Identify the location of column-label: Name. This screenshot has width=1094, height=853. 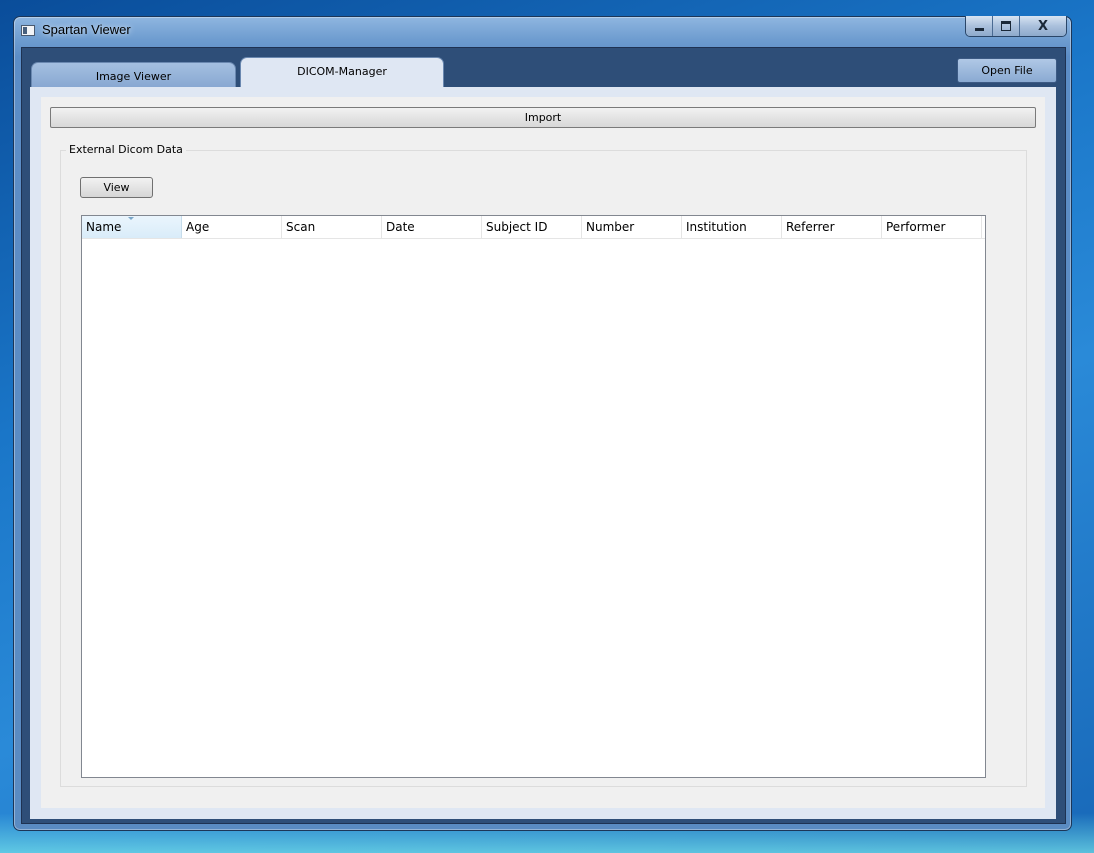
(104, 227).